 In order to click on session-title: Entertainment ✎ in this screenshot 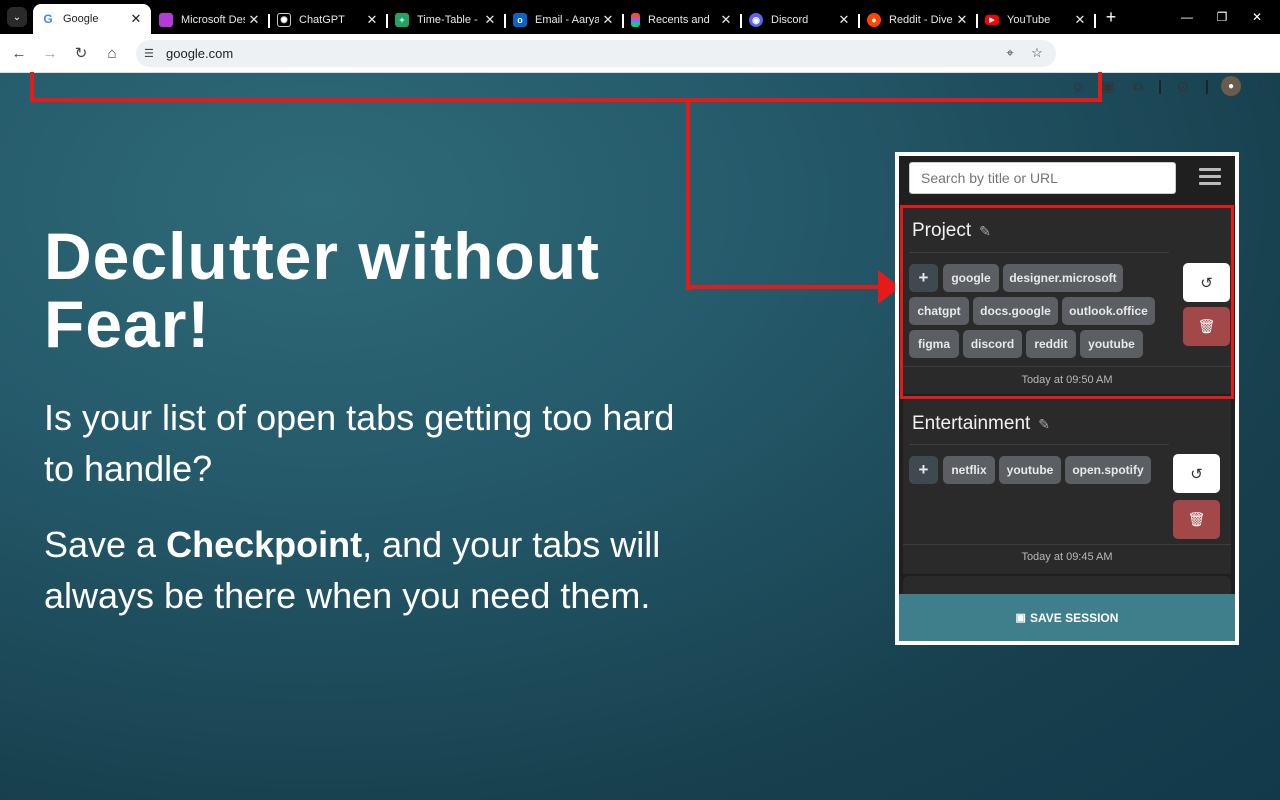, I will do `click(981, 424)`.